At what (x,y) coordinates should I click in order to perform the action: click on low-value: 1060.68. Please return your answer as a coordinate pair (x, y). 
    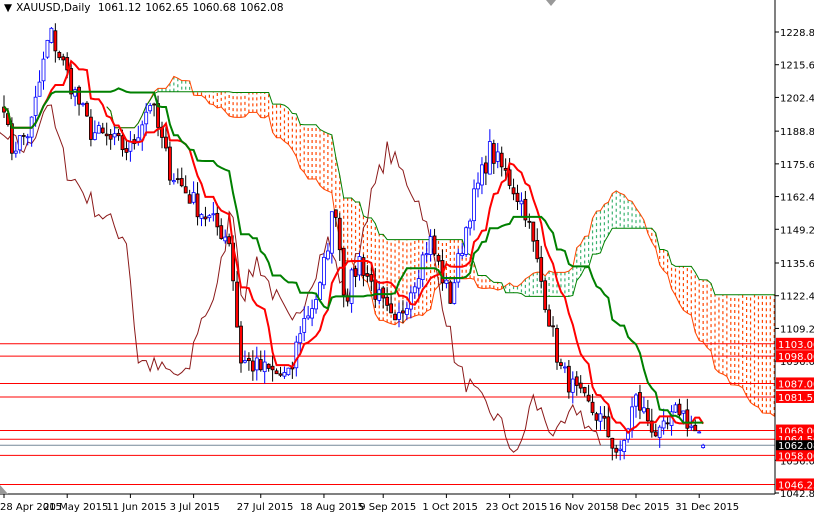
    Looking at the image, I should click on (214, 8).